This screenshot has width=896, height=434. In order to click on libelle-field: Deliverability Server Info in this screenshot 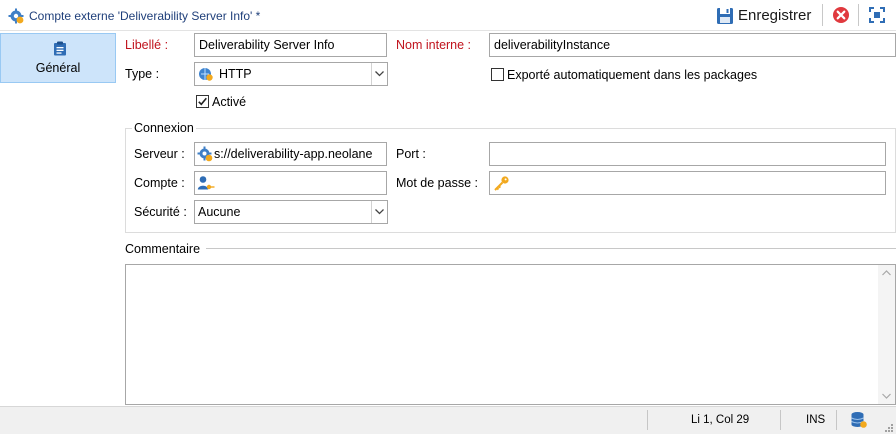, I will do `click(290, 45)`.